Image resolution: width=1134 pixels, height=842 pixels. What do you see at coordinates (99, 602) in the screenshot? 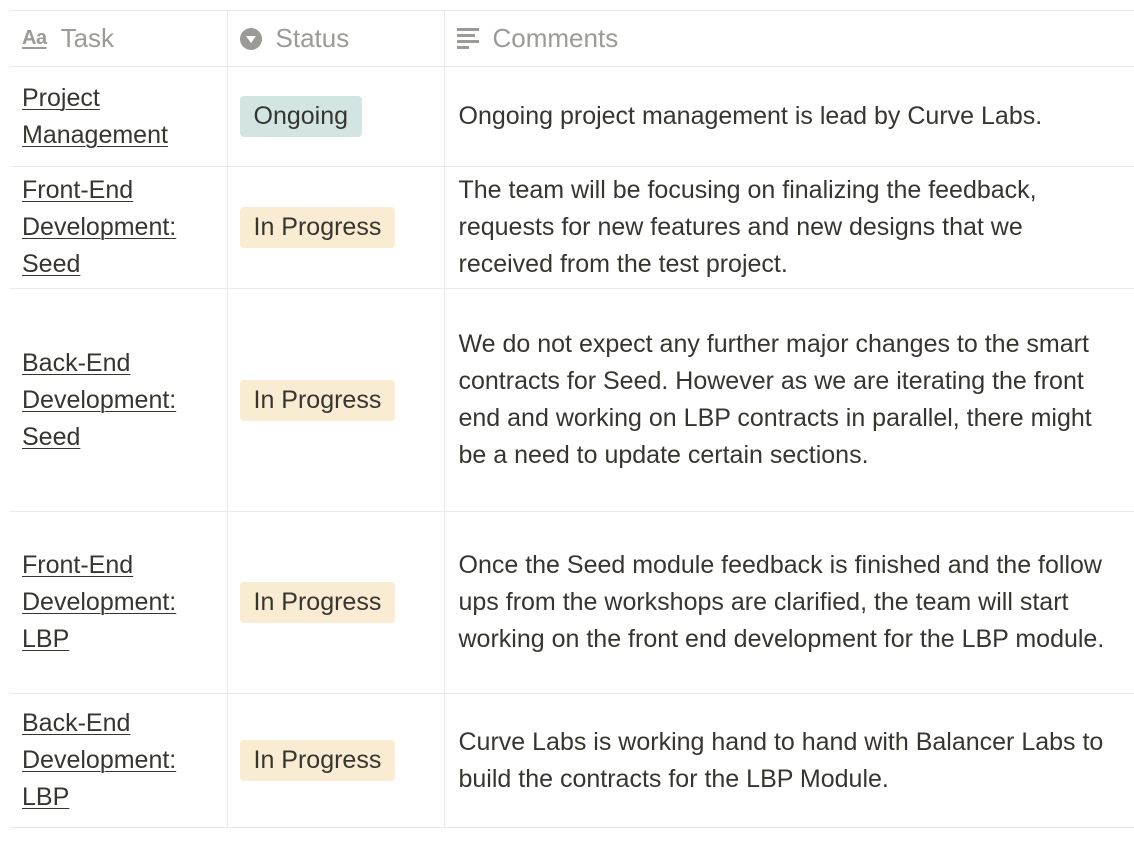
I see `task-title-link: Front-End Development: LBP` at bounding box center [99, 602].